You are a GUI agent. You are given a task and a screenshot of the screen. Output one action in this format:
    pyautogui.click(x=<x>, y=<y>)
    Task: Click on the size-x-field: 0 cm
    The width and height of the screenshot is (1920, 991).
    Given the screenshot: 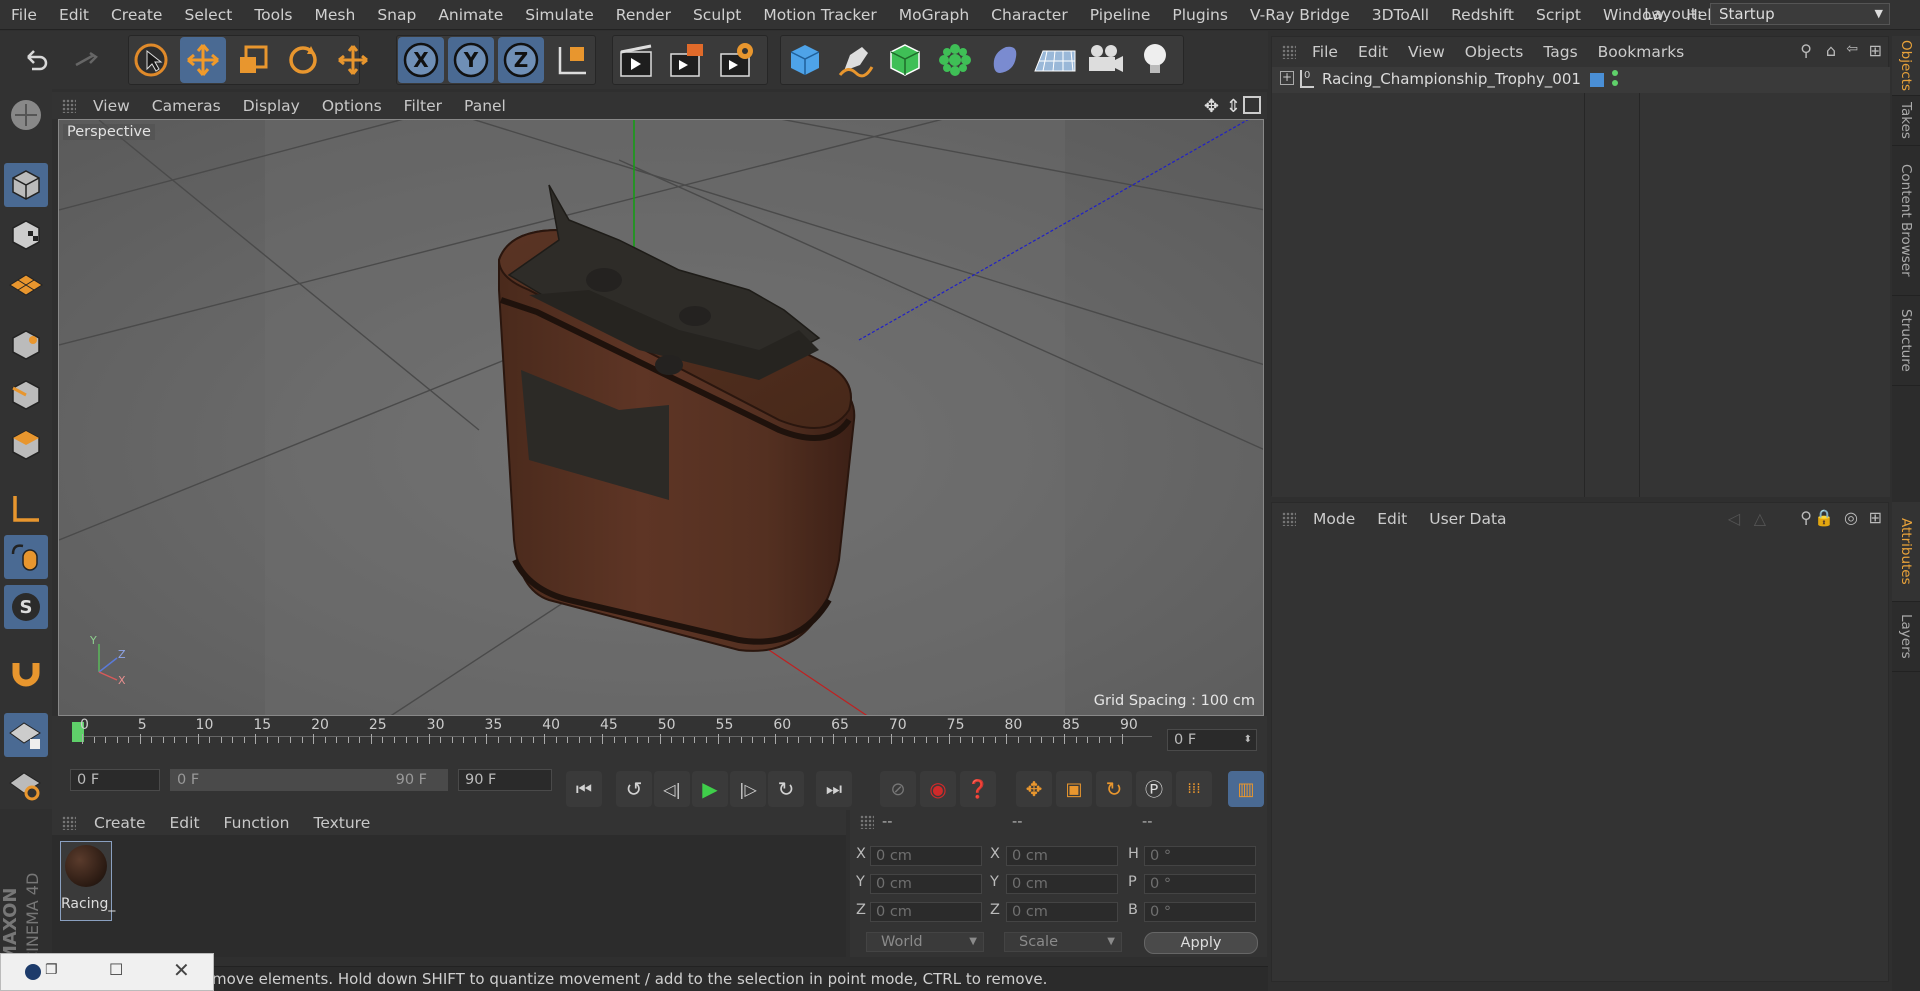 What is the action you would take?
    pyautogui.click(x=1062, y=856)
    